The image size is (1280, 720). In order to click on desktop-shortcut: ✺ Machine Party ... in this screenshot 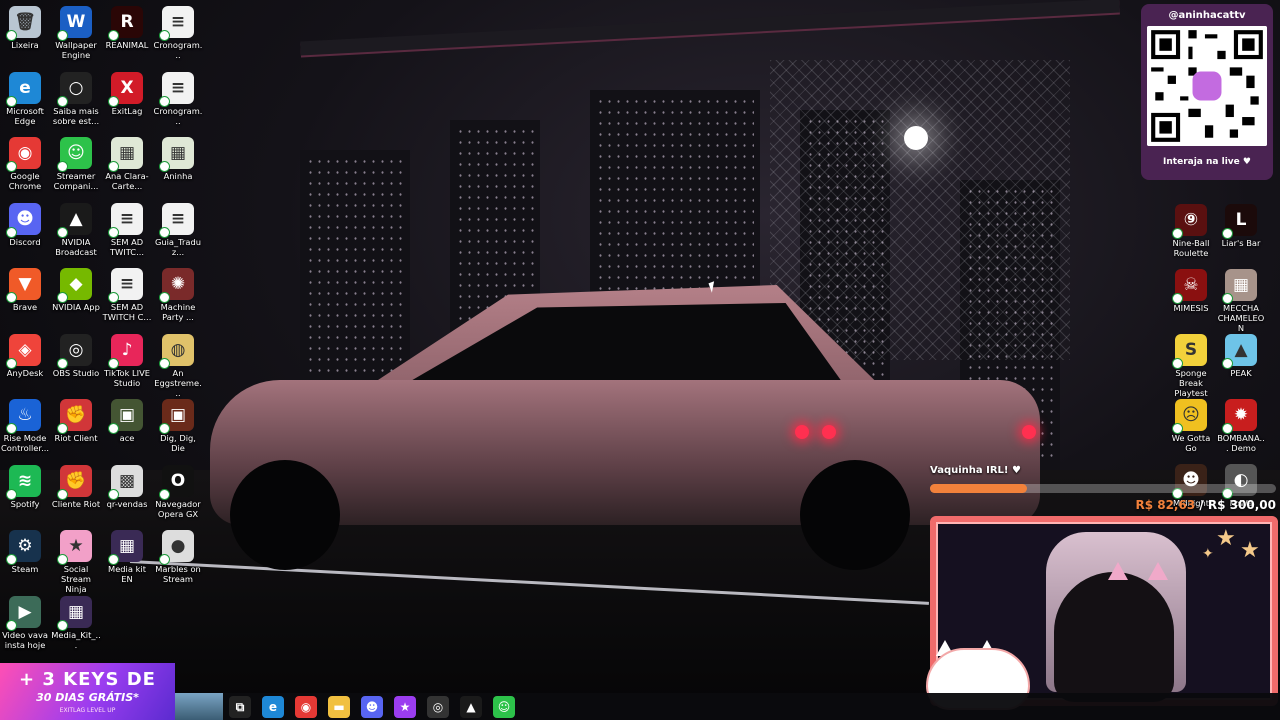, I will do `click(178, 293)`.